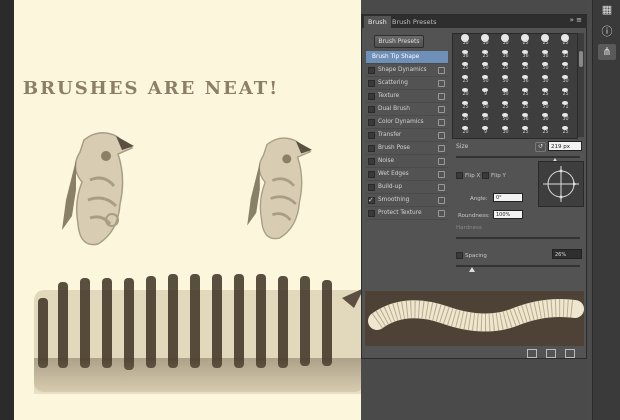  What do you see at coordinates (607, 10) in the screenshot?
I see `history-icon: ▦` at bounding box center [607, 10].